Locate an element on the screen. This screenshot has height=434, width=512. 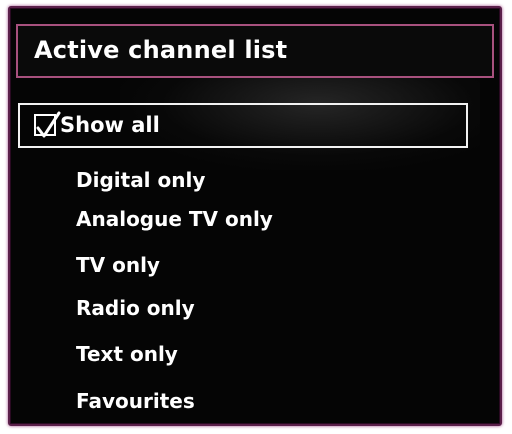
checkmark-icon is located at coordinates (48, 124).